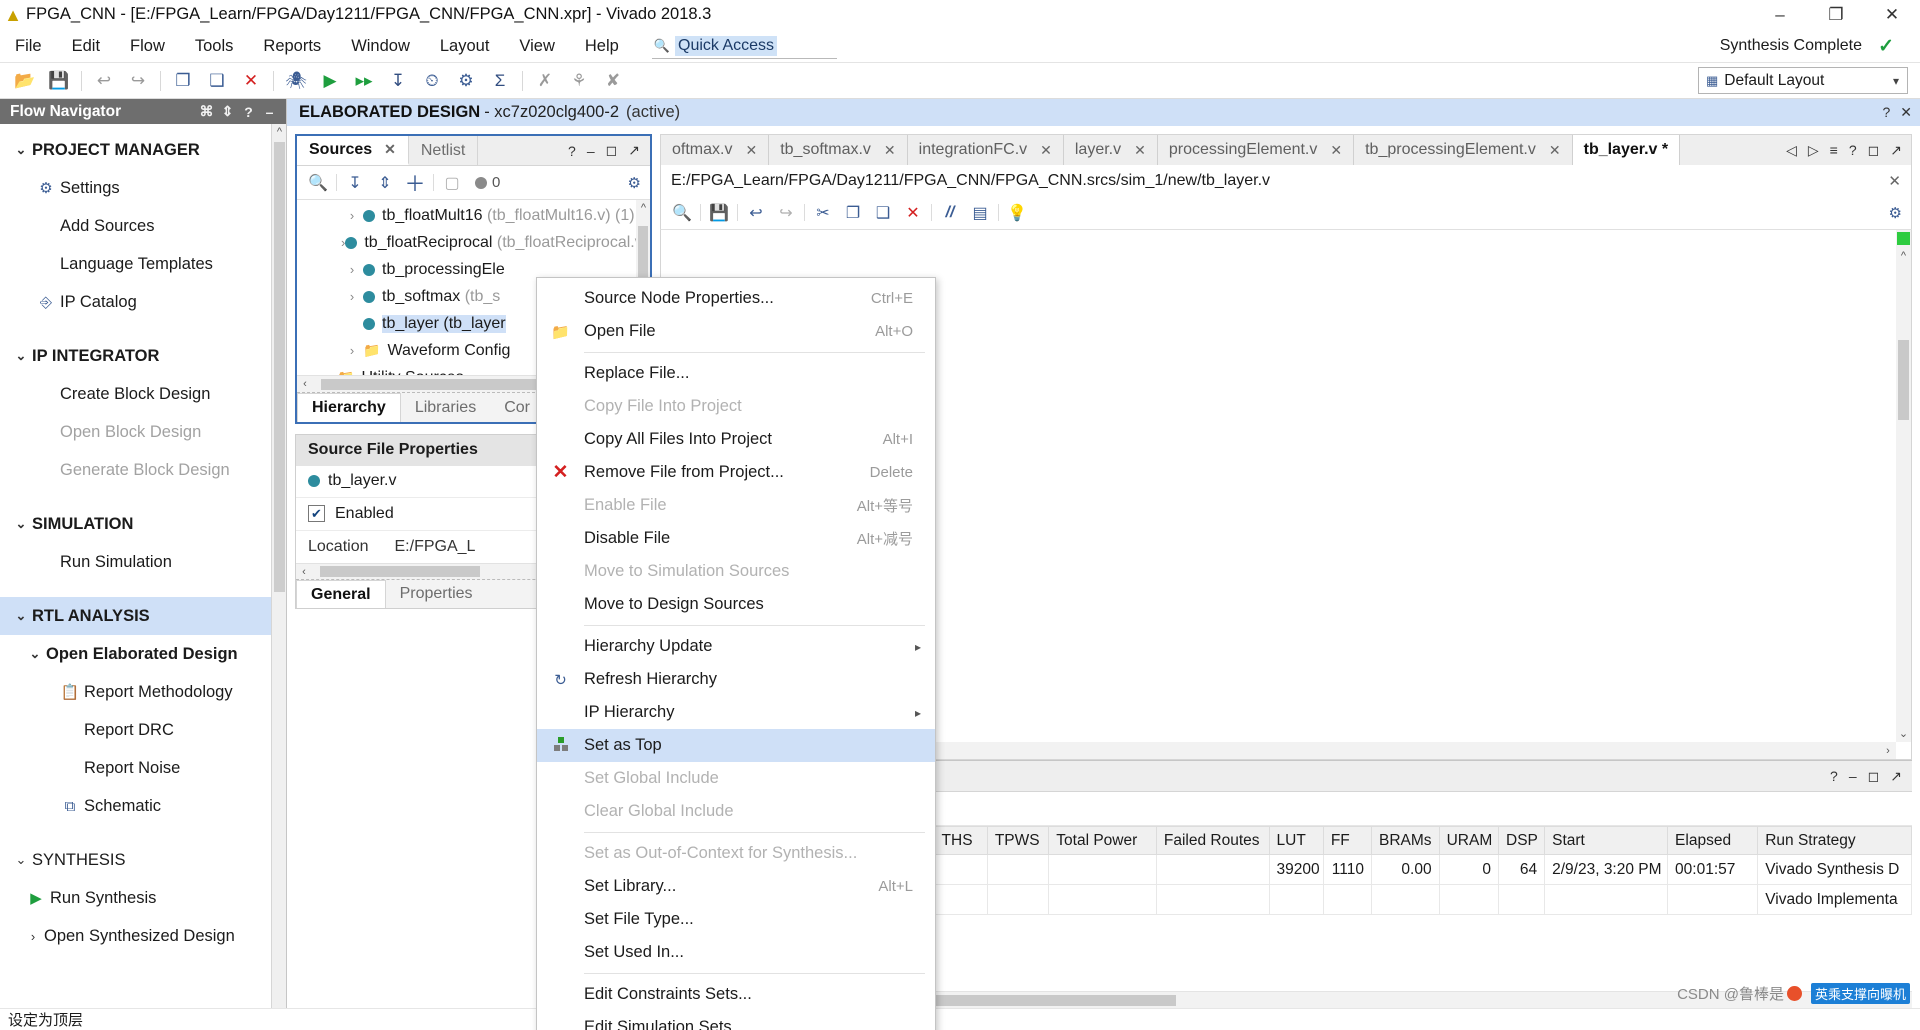  Describe the element at coordinates (1903, 380) in the screenshot. I see `scroll-thumb` at that location.